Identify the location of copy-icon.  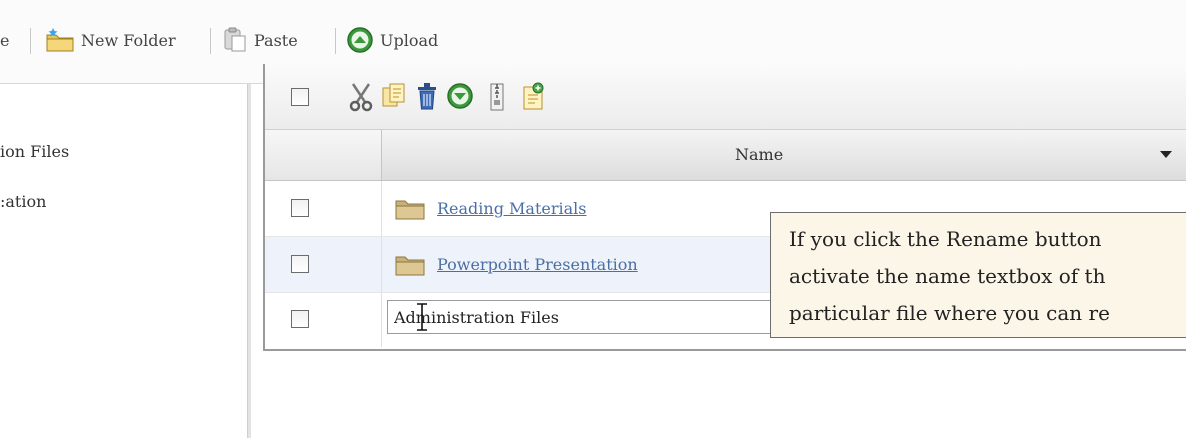
(394, 96).